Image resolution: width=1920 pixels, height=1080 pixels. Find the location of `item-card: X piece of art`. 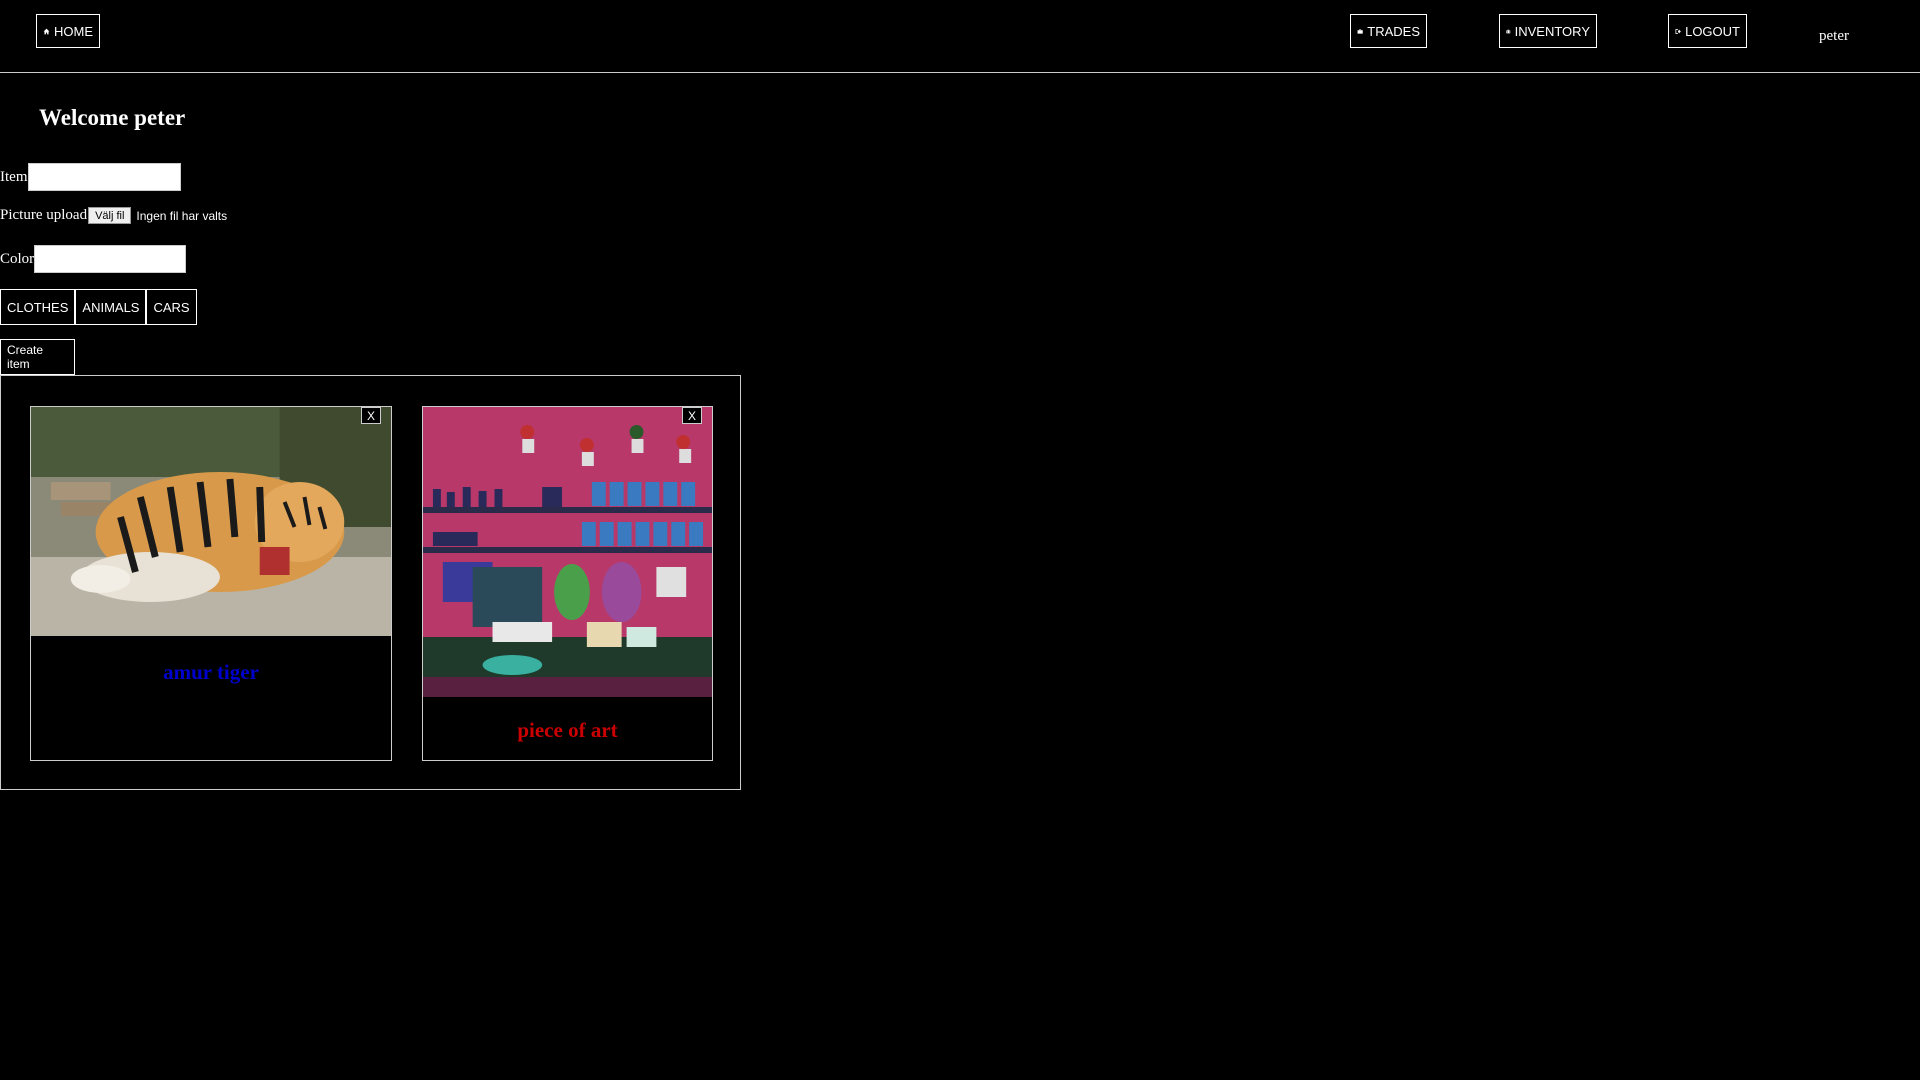

item-card: X piece of art is located at coordinates (567, 583).